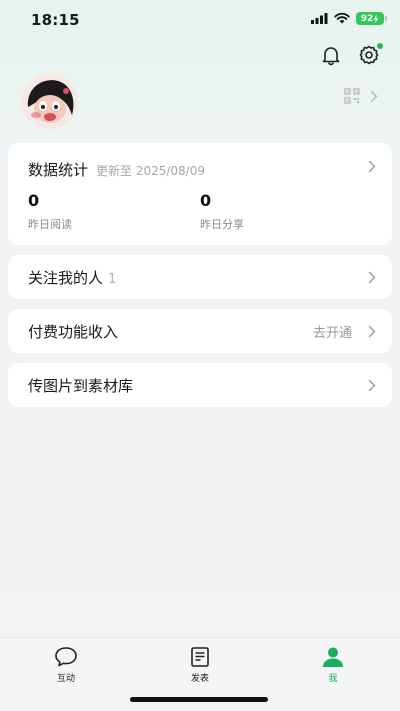 The height and width of the screenshot is (711, 400). What do you see at coordinates (73, 331) in the screenshot?
I see `paid-income-label: 付费功能收入` at bounding box center [73, 331].